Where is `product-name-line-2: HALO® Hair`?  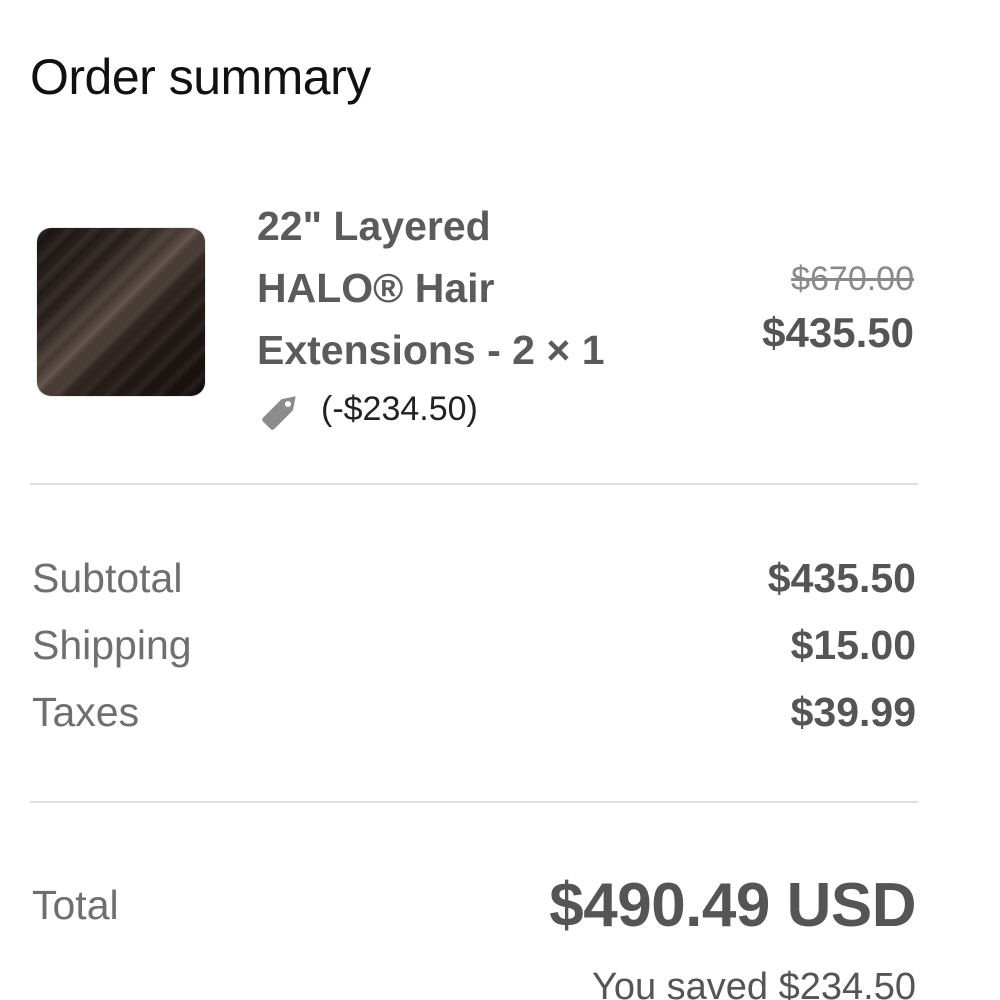 product-name-line-2: HALO® Hair is located at coordinates (376, 288).